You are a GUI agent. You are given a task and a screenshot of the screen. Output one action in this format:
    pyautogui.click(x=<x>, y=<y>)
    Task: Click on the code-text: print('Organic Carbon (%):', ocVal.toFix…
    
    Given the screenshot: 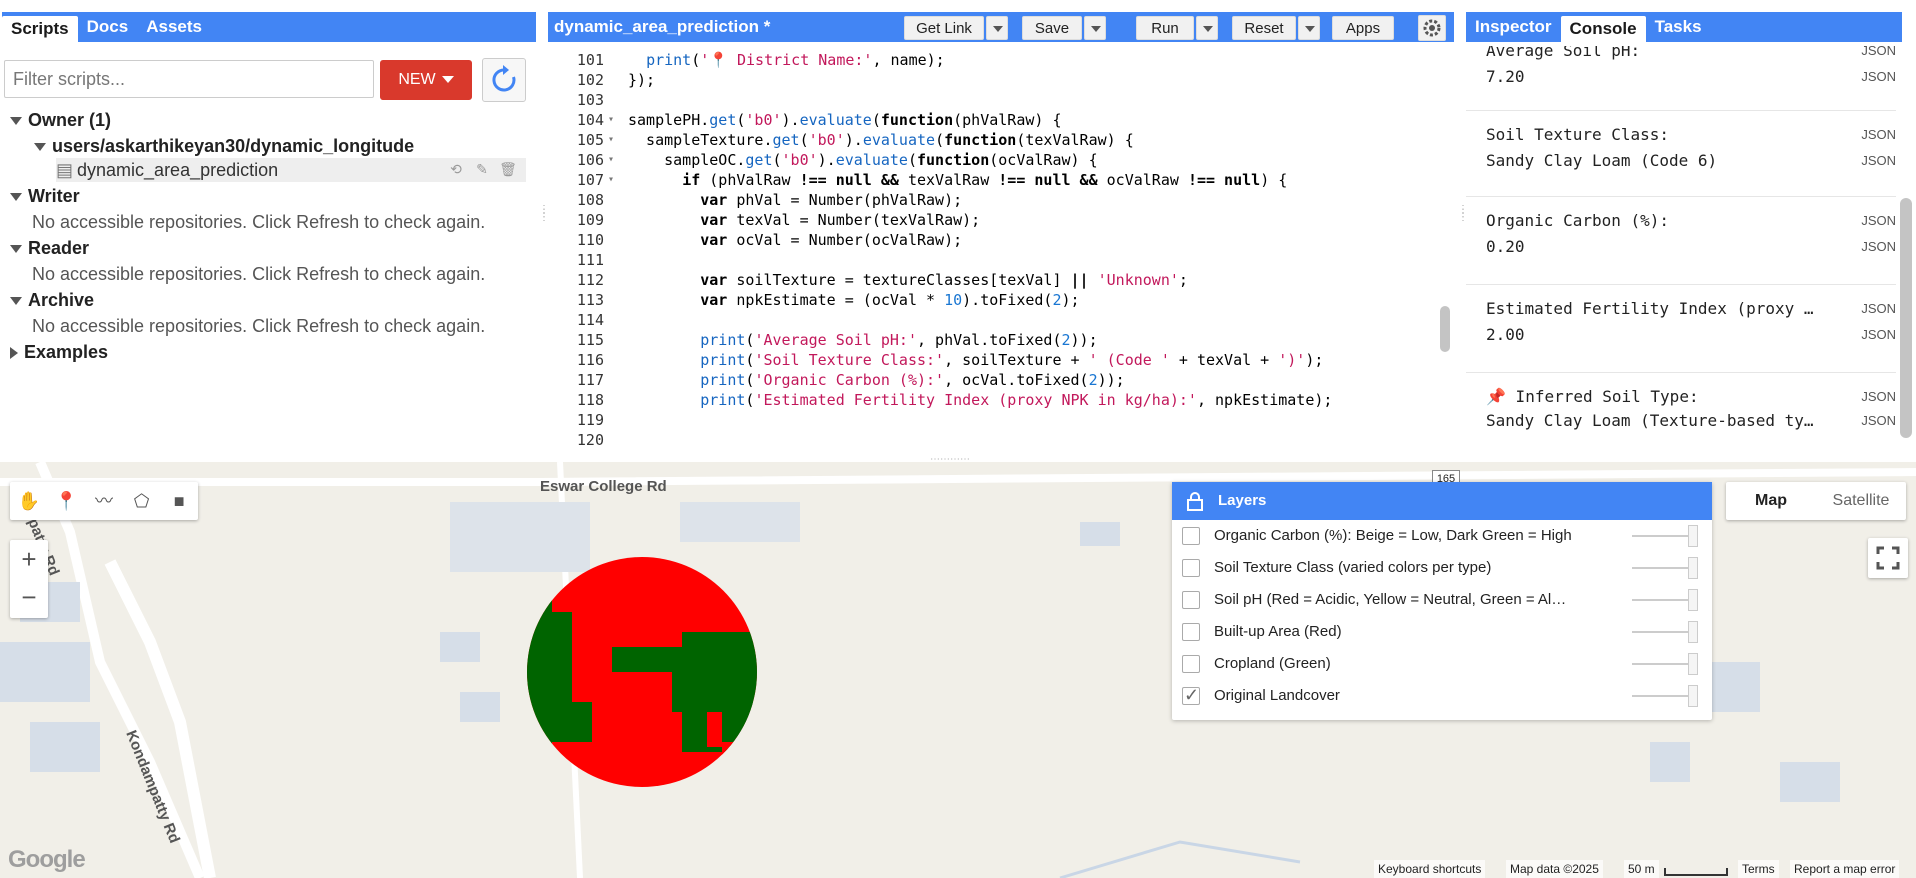 What is the action you would take?
    pyautogui.click(x=912, y=380)
    